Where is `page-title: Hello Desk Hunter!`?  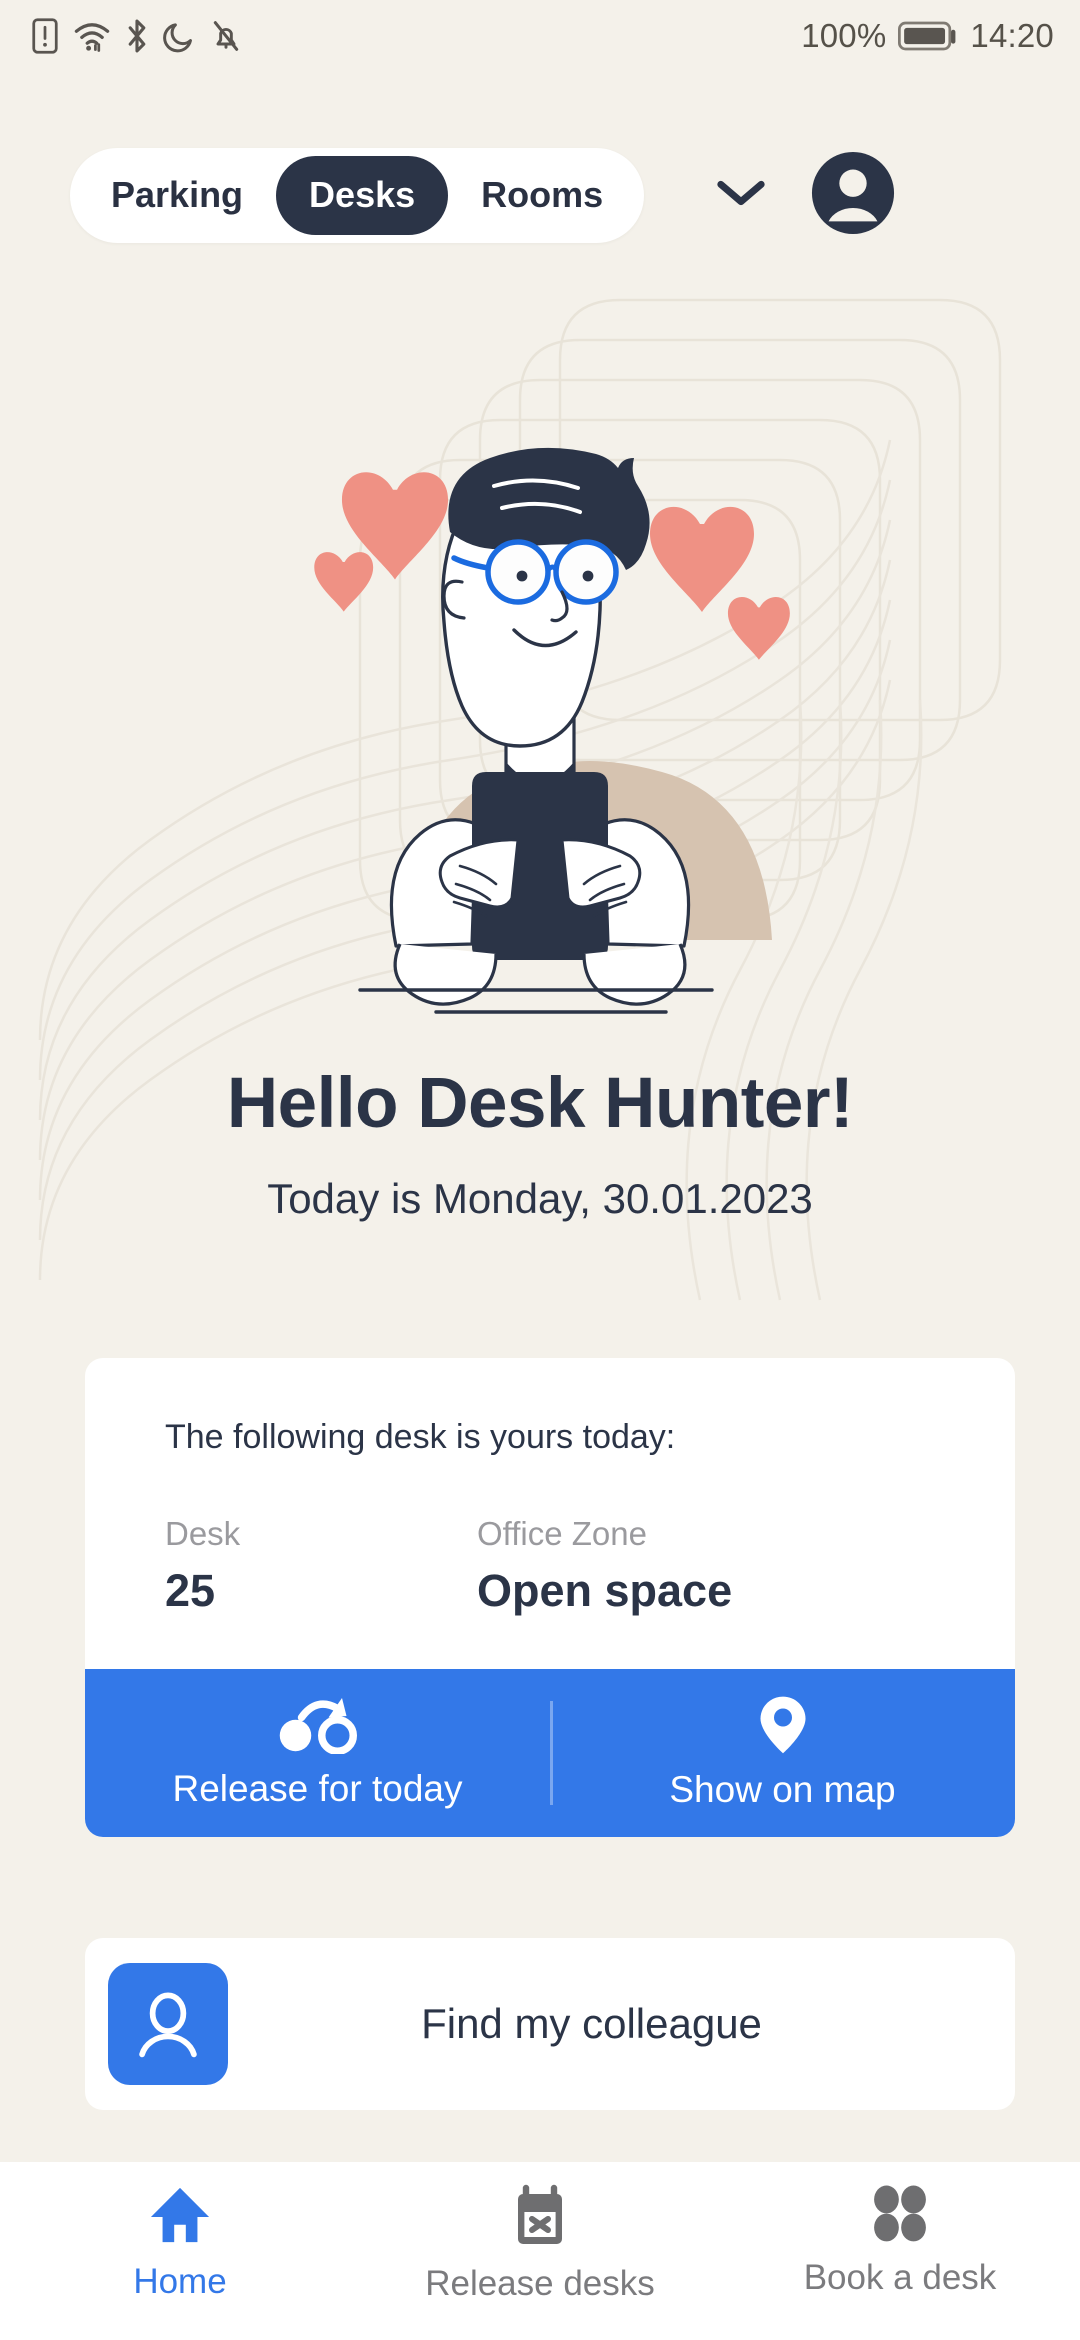
page-title: Hello Desk Hunter! is located at coordinates (540, 1103).